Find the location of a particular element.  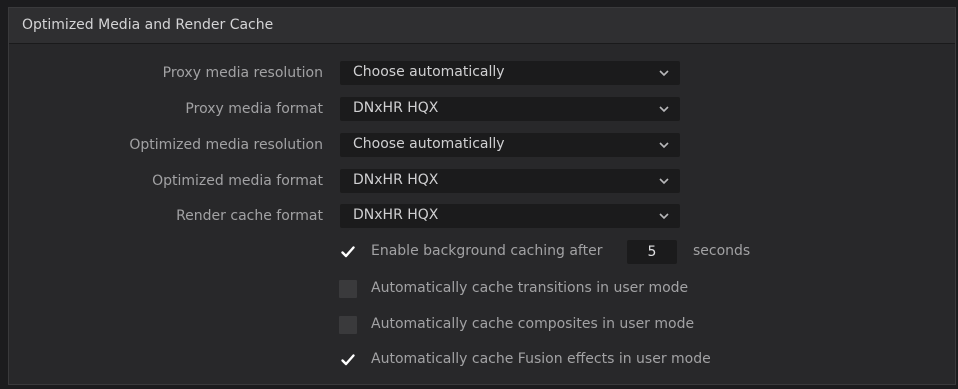

background-caching-checkbox is located at coordinates (348, 252).